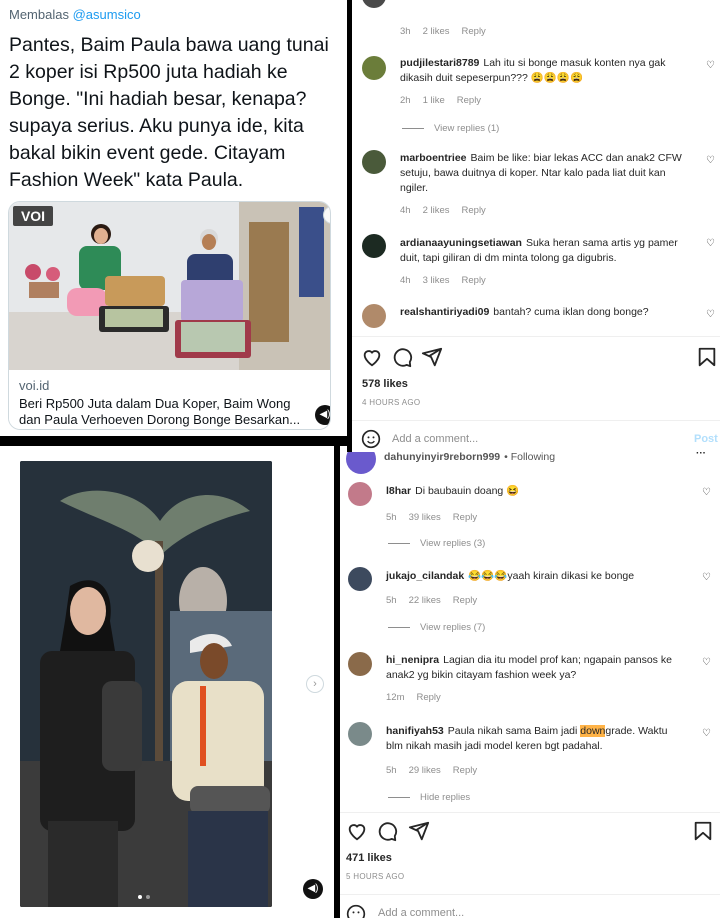  I want to click on carousel-dot, so click(148, 897).